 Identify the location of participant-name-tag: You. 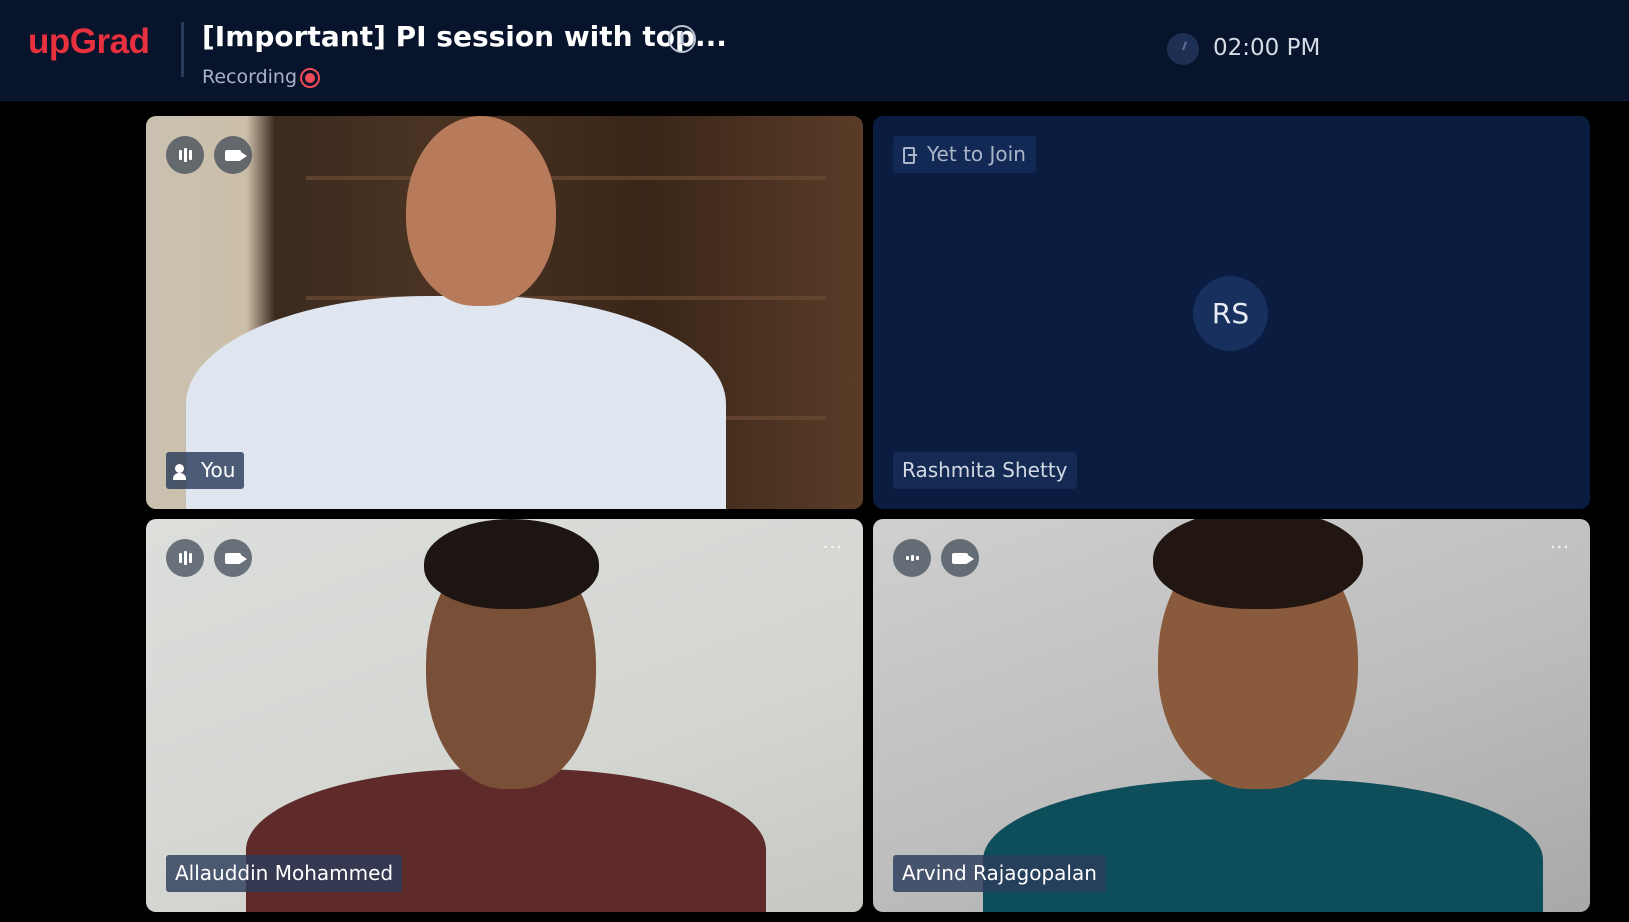
(205, 470).